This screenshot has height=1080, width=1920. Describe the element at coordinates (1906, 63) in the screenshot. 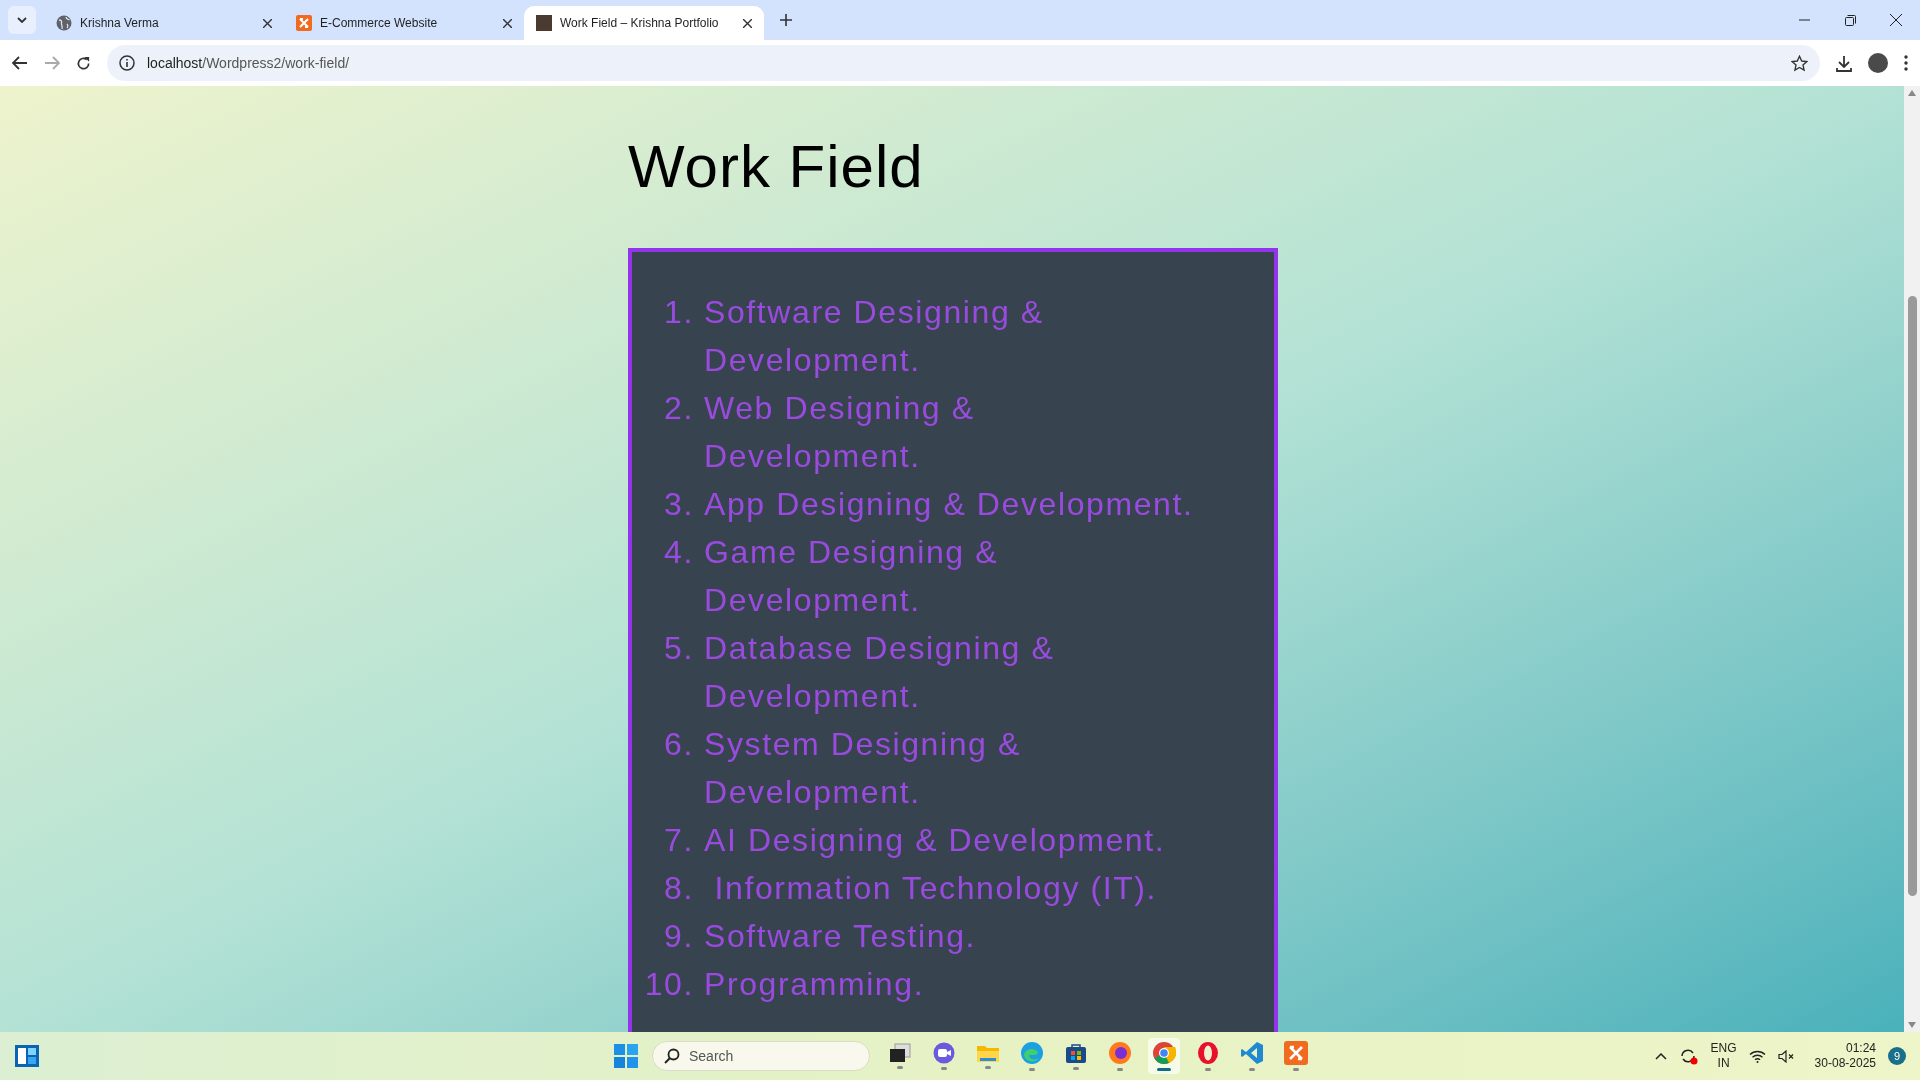

I see `menu-icon` at that location.